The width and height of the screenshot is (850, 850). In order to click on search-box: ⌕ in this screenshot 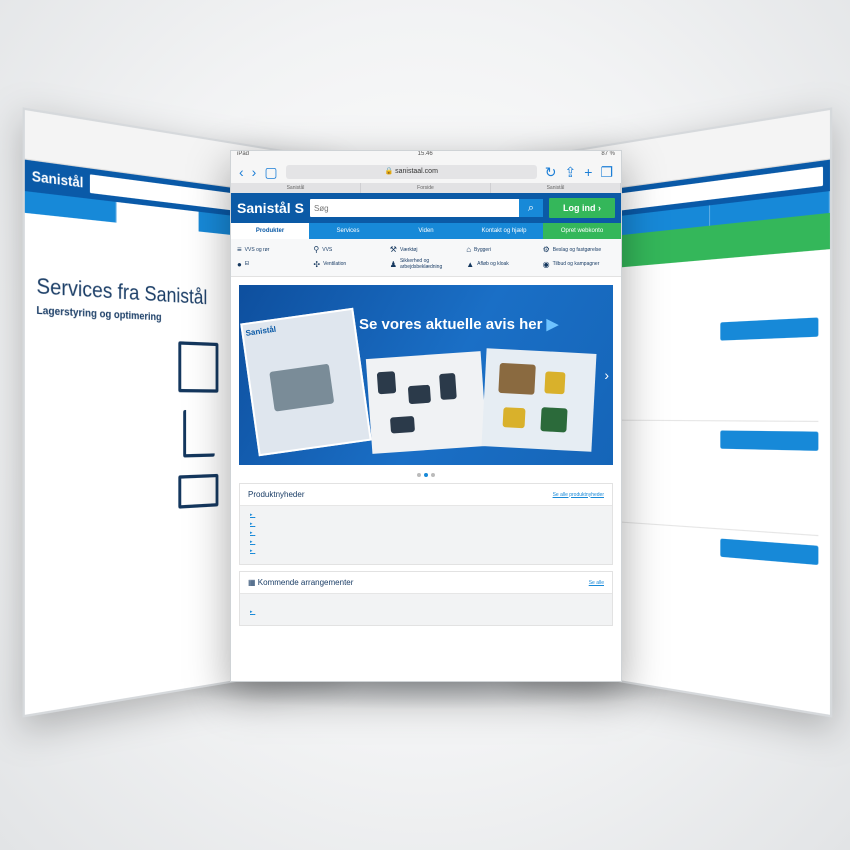, I will do `click(426, 208)`.